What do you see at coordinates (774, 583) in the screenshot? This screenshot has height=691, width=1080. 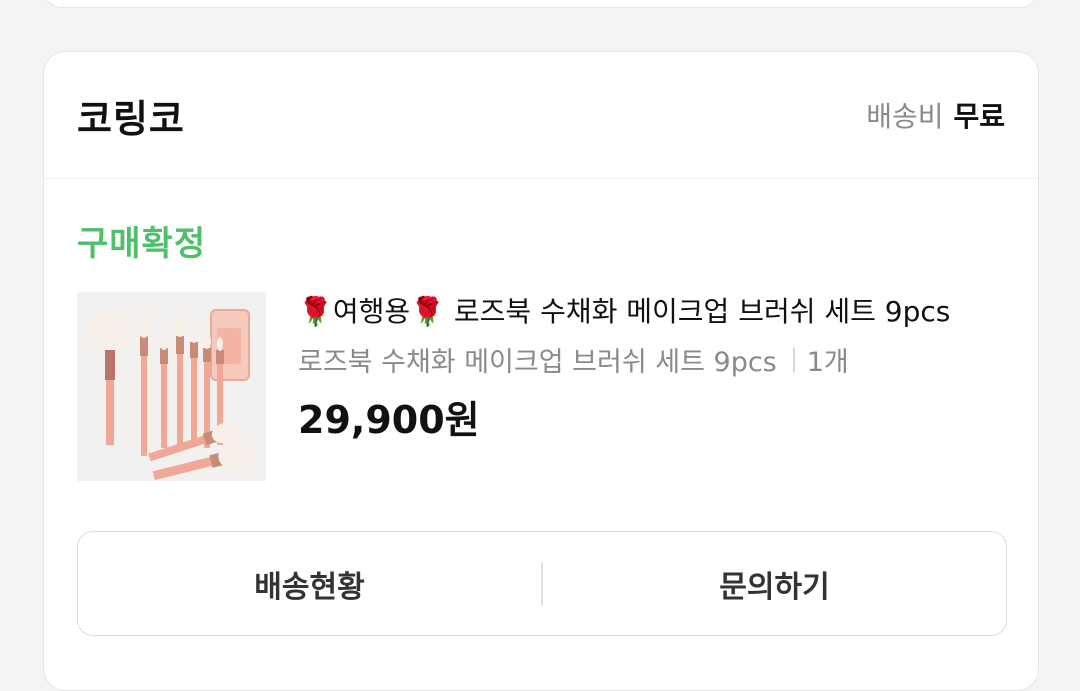 I see `inquiry-button: 문의하기` at bounding box center [774, 583].